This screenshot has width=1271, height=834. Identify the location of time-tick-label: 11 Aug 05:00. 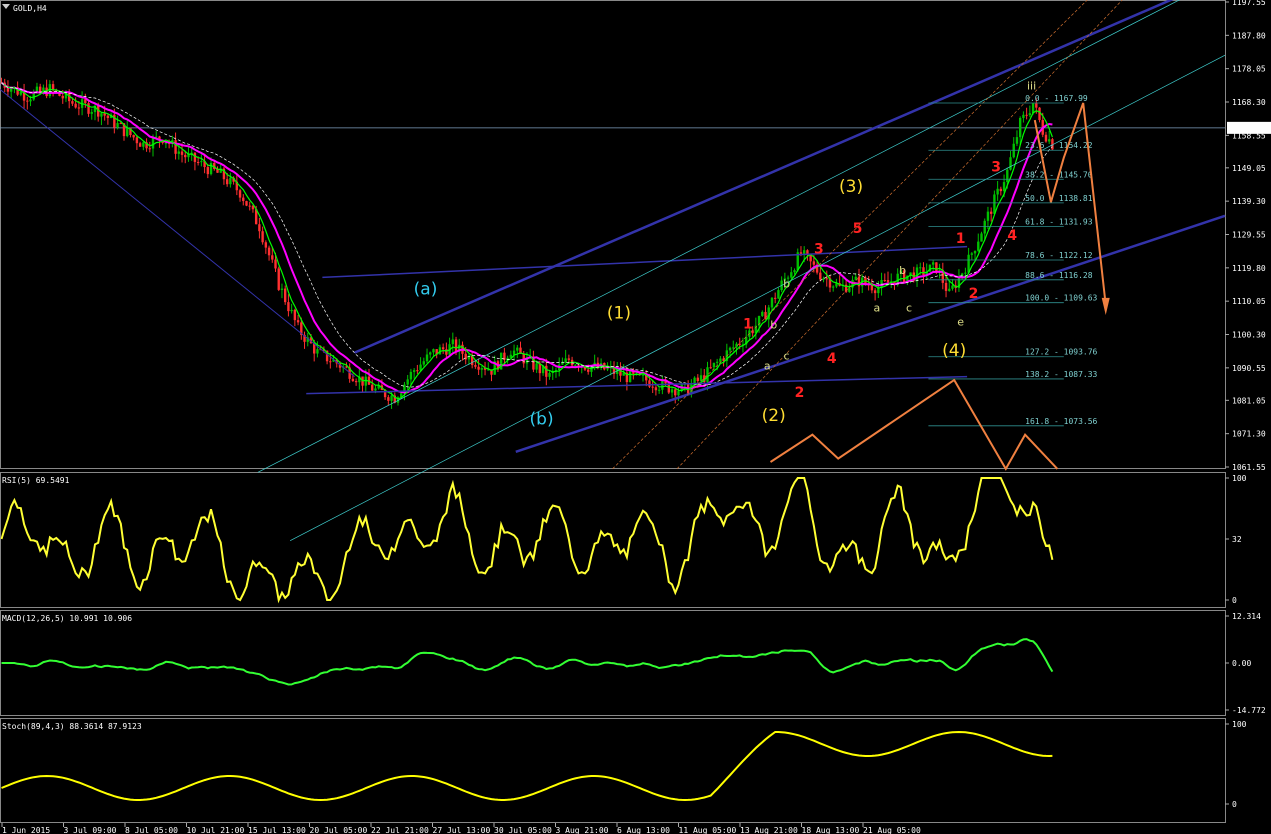
(708, 830).